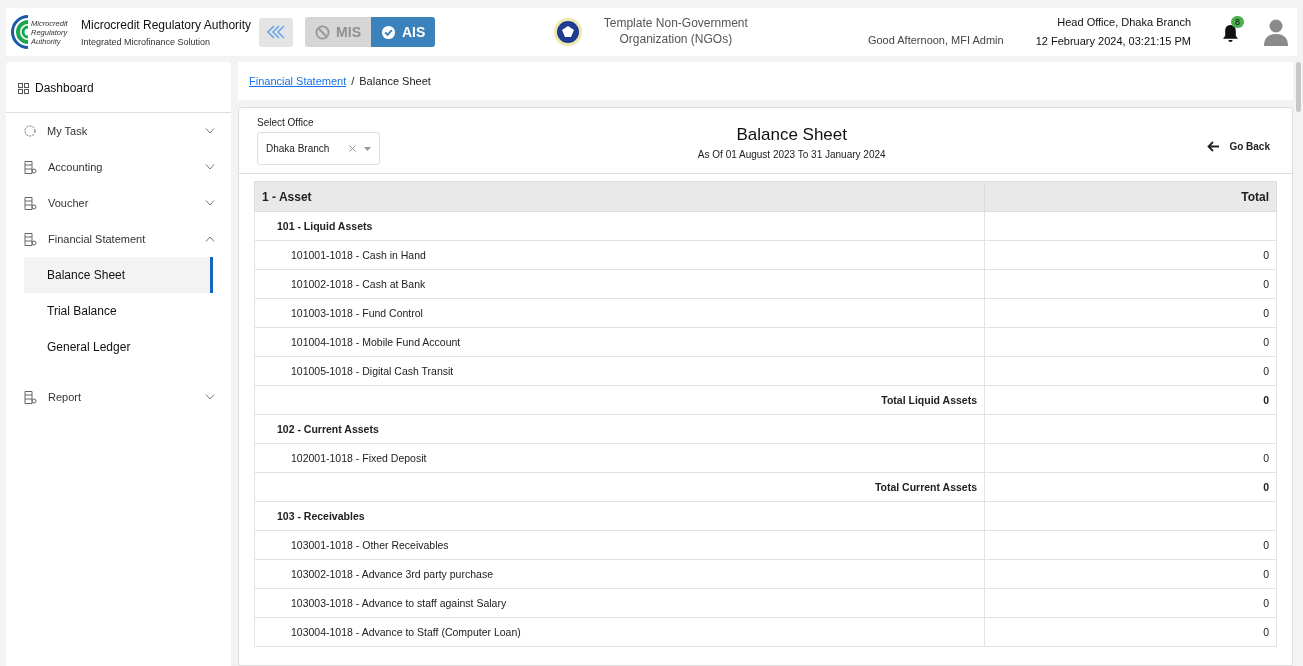 The width and height of the screenshot is (1303, 666). I want to click on group-heading: 102 - Current Assets, so click(327, 429).